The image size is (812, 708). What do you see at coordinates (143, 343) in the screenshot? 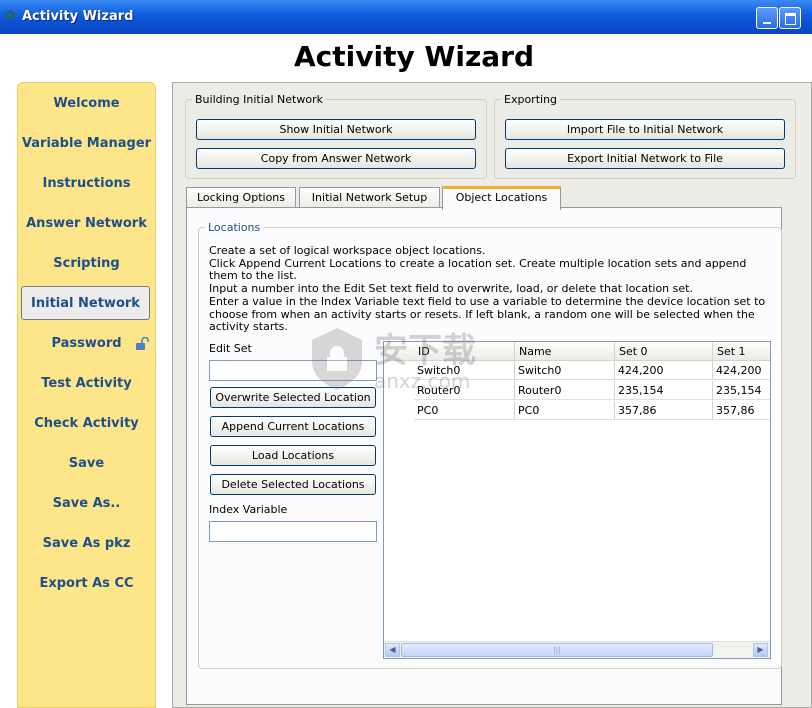
I see `unlock-icon` at bounding box center [143, 343].